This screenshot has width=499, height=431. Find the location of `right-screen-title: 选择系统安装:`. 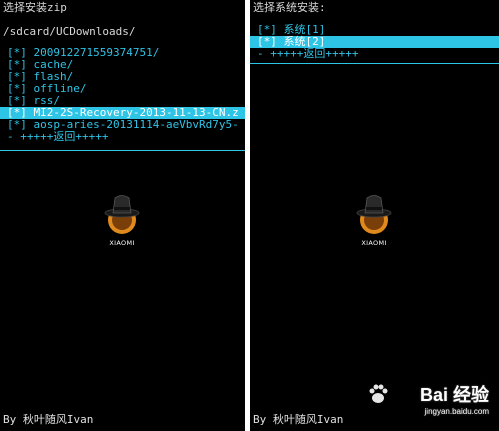

right-screen-title: 选择系统安装: is located at coordinates (289, 7).